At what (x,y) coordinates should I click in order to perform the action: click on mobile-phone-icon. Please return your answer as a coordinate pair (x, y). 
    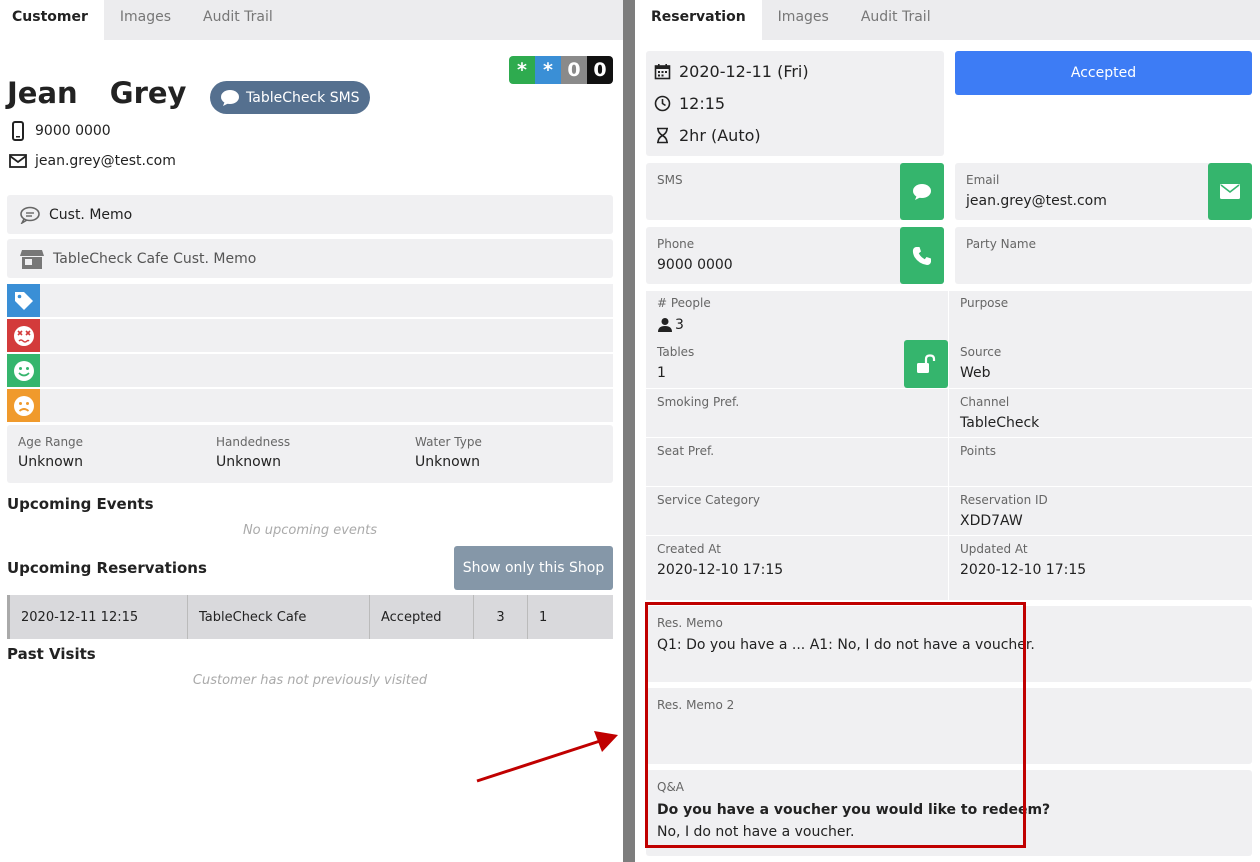
    Looking at the image, I should click on (18, 131).